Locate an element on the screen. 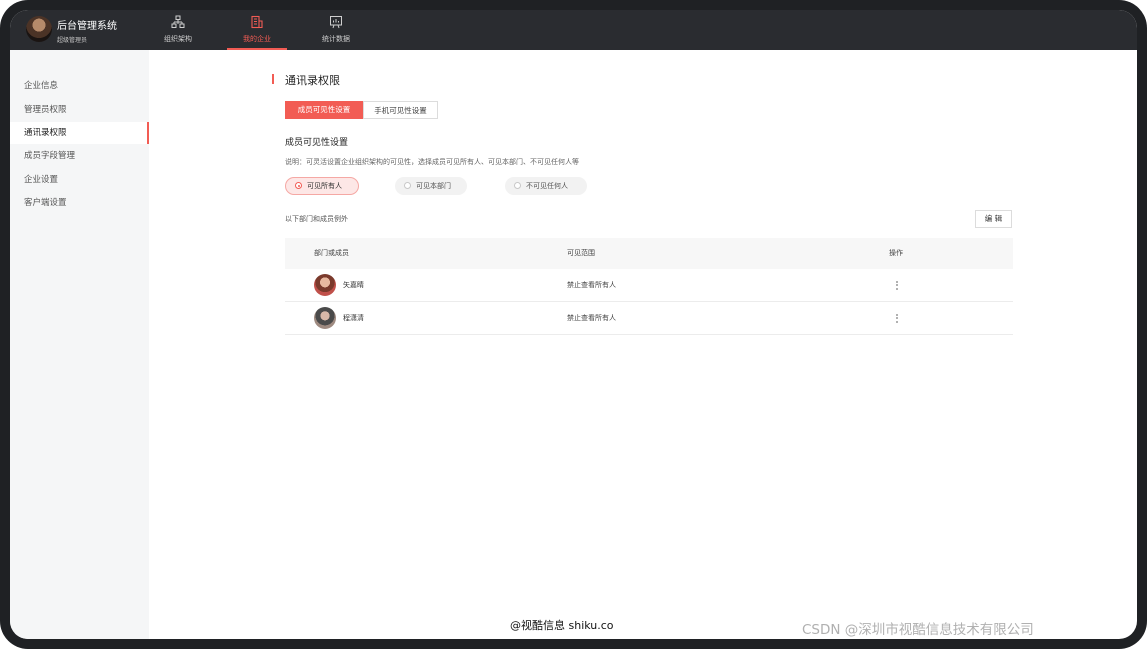 The width and height of the screenshot is (1147, 649). section-heading: 成员可见性设置 is located at coordinates (317, 143).